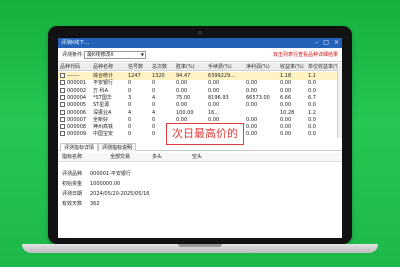  What do you see at coordinates (120, 157) in the screenshot?
I see `col-all-trades: 全部交易` at bounding box center [120, 157].